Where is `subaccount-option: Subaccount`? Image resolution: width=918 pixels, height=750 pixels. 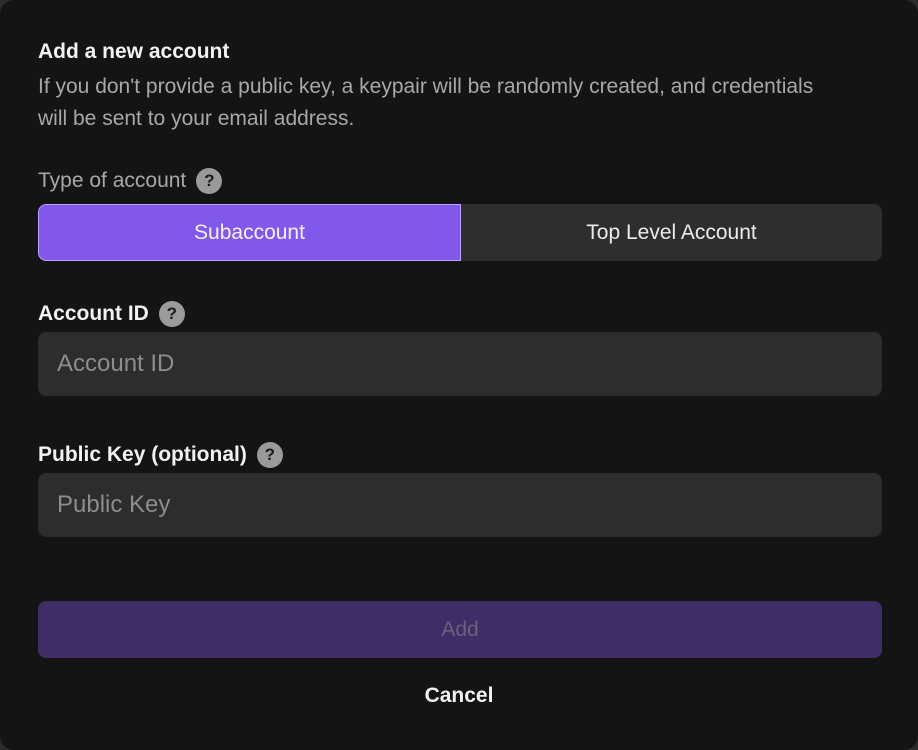
subaccount-option: Subaccount is located at coordinates (249, 232).